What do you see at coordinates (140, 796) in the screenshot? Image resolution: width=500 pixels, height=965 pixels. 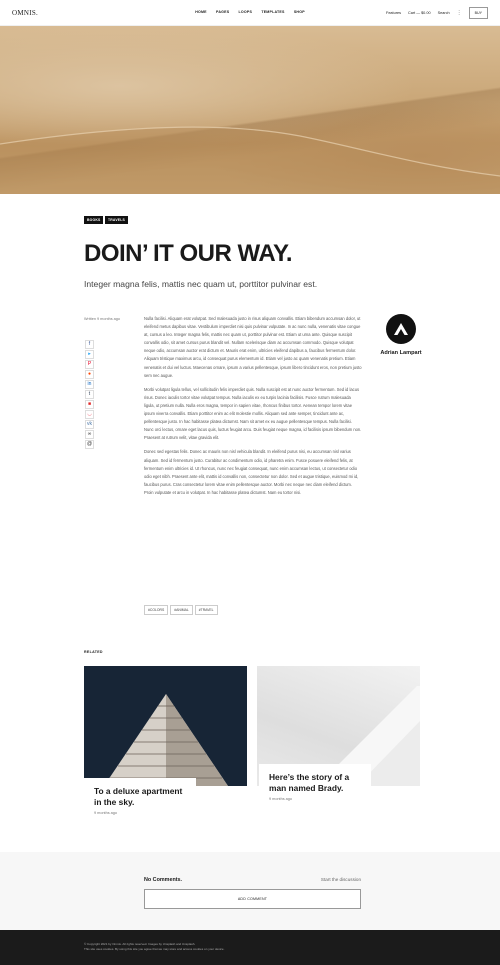 I see `related-card-title: To a deluxe apartment in the sky.` at bounding box center [140, 796].